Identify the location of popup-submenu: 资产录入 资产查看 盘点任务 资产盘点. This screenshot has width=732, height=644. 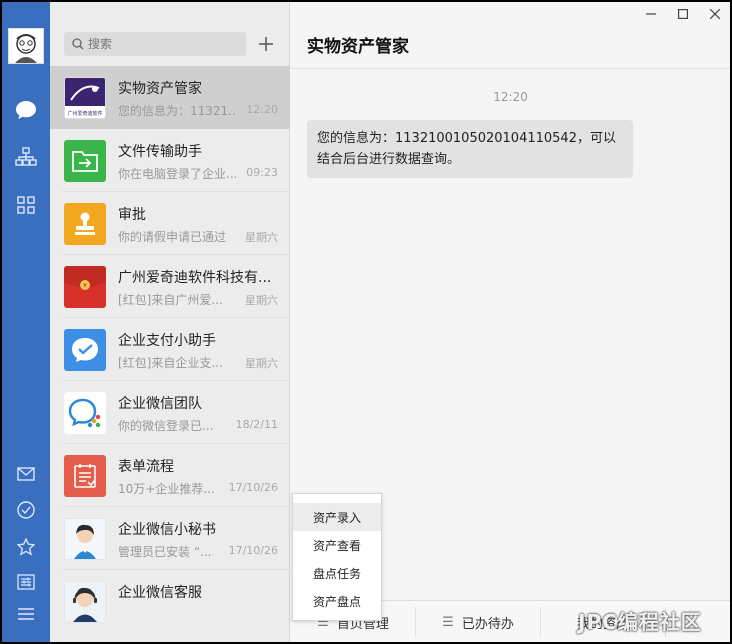
(337, 557).